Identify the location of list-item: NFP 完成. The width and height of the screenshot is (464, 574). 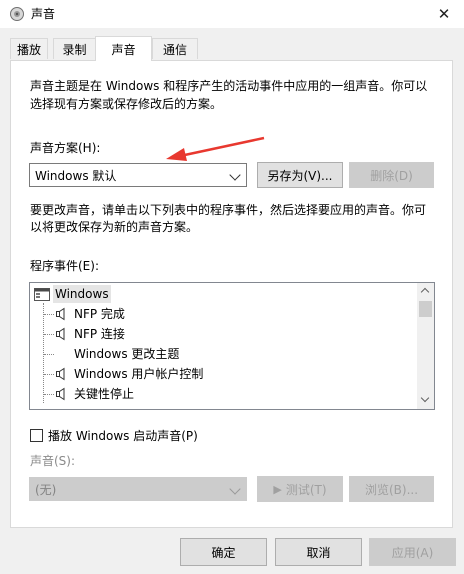
(222, 314).